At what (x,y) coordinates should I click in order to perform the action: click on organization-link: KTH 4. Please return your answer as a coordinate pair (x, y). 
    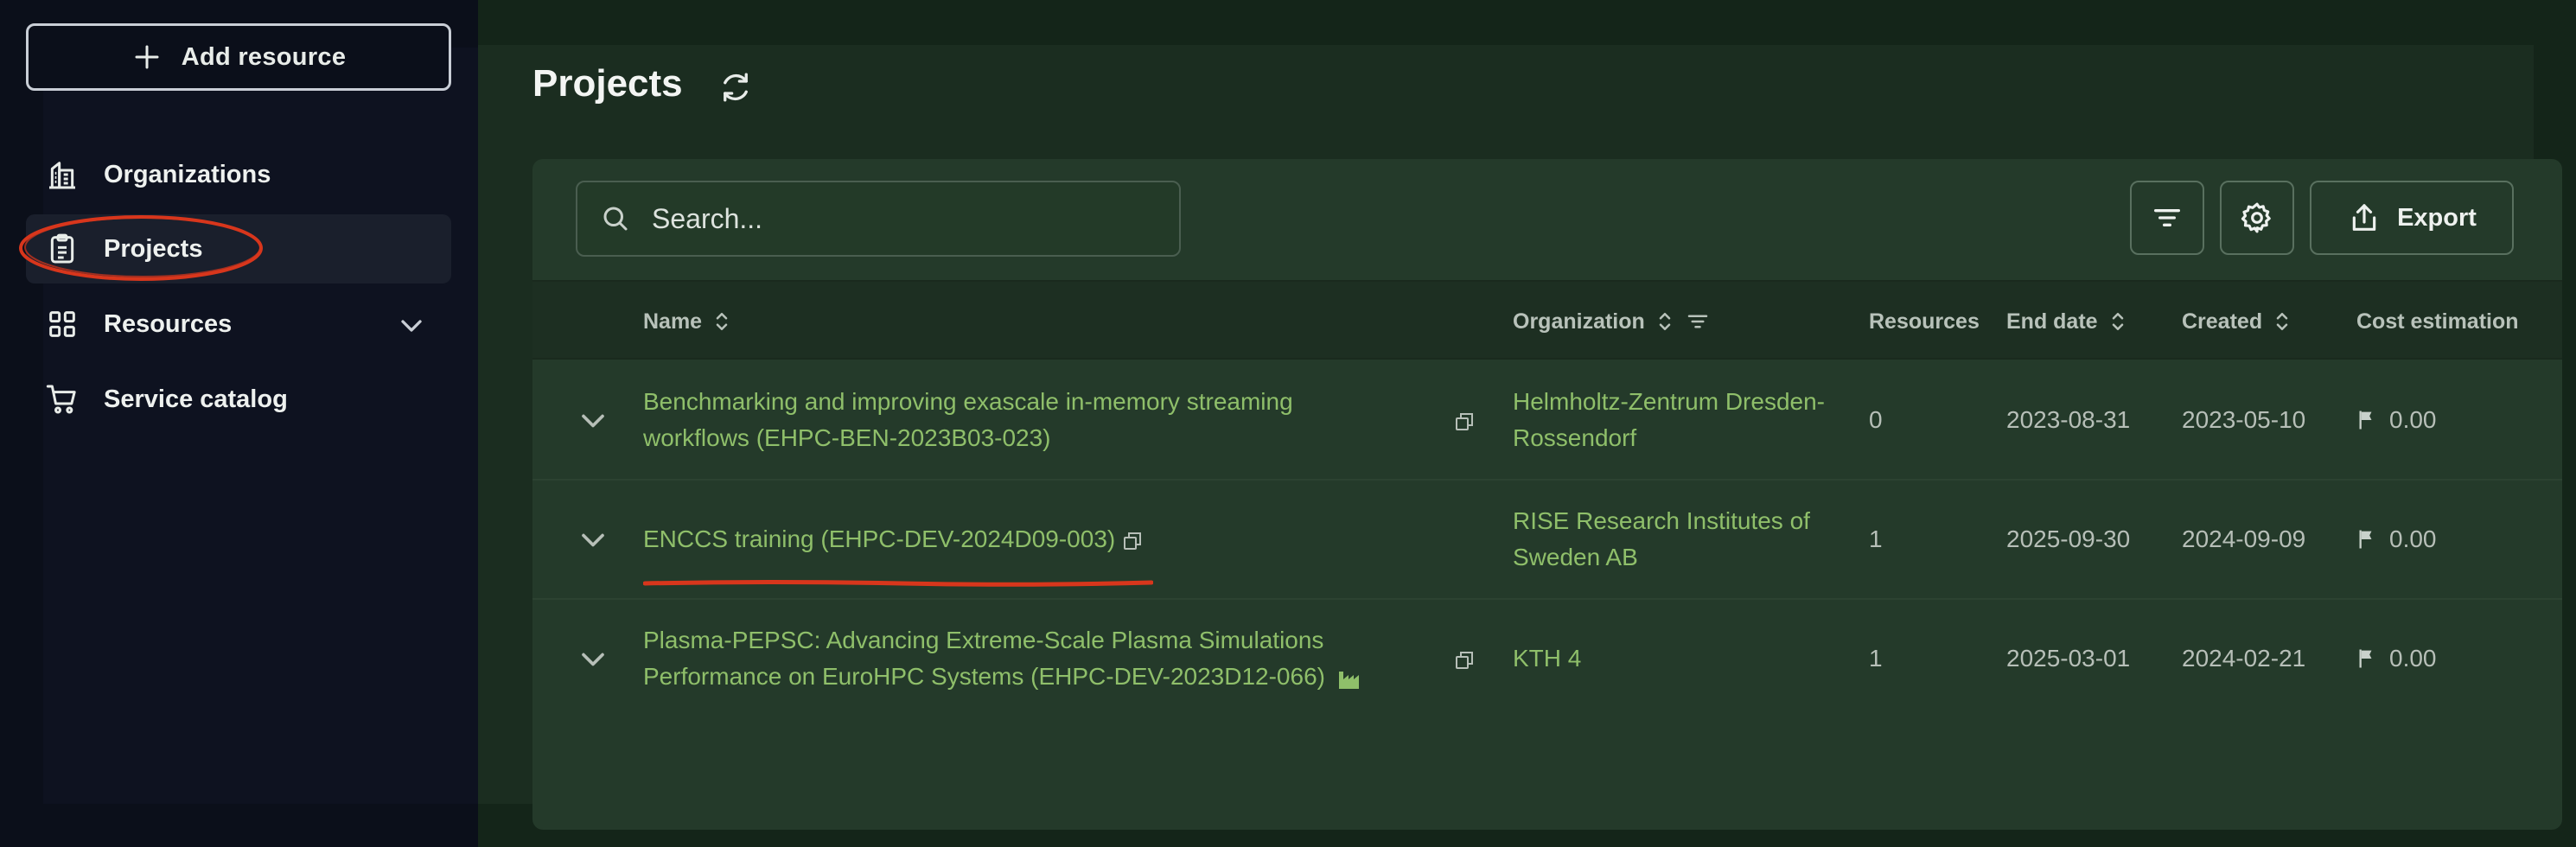
    Looking at the image, I should click on (1677, 658).